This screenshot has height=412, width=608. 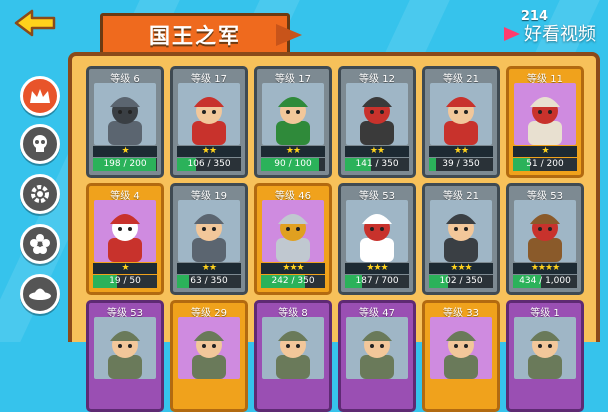 What do you see at coordinates (545, 281) in the screenshot?
I see `unit-progress-text: 434 / 1,000` at bounding box center [545, 281].